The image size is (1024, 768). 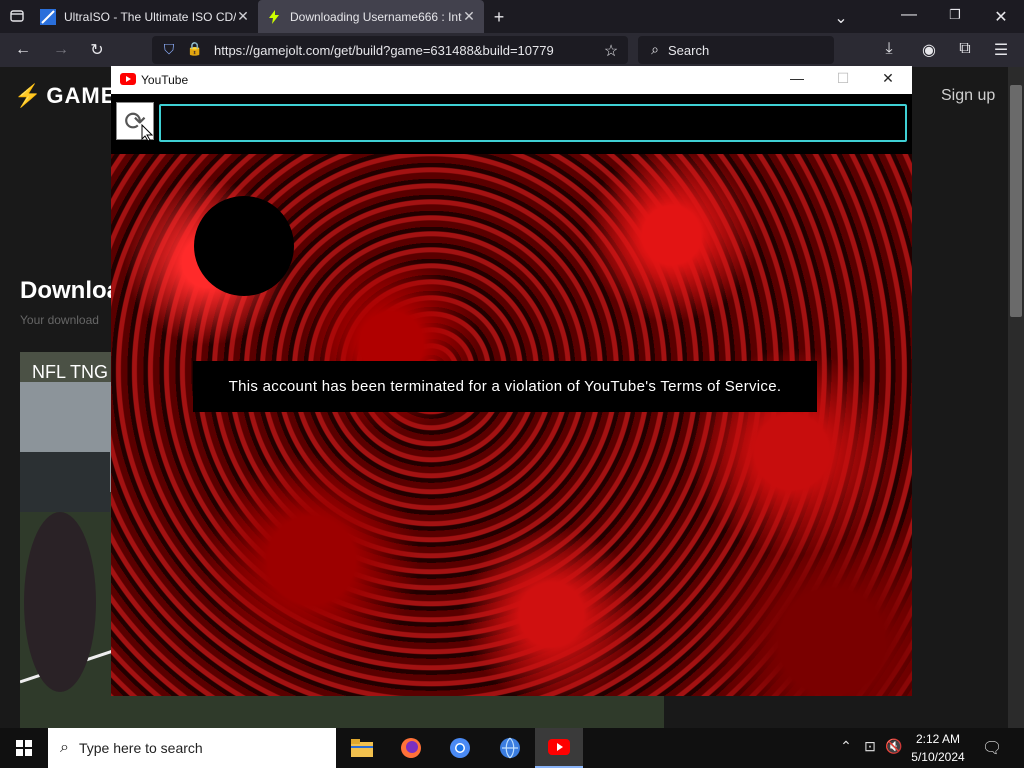 I want to click on popup-maximize-button: ☐, so click(x=843, y=78).